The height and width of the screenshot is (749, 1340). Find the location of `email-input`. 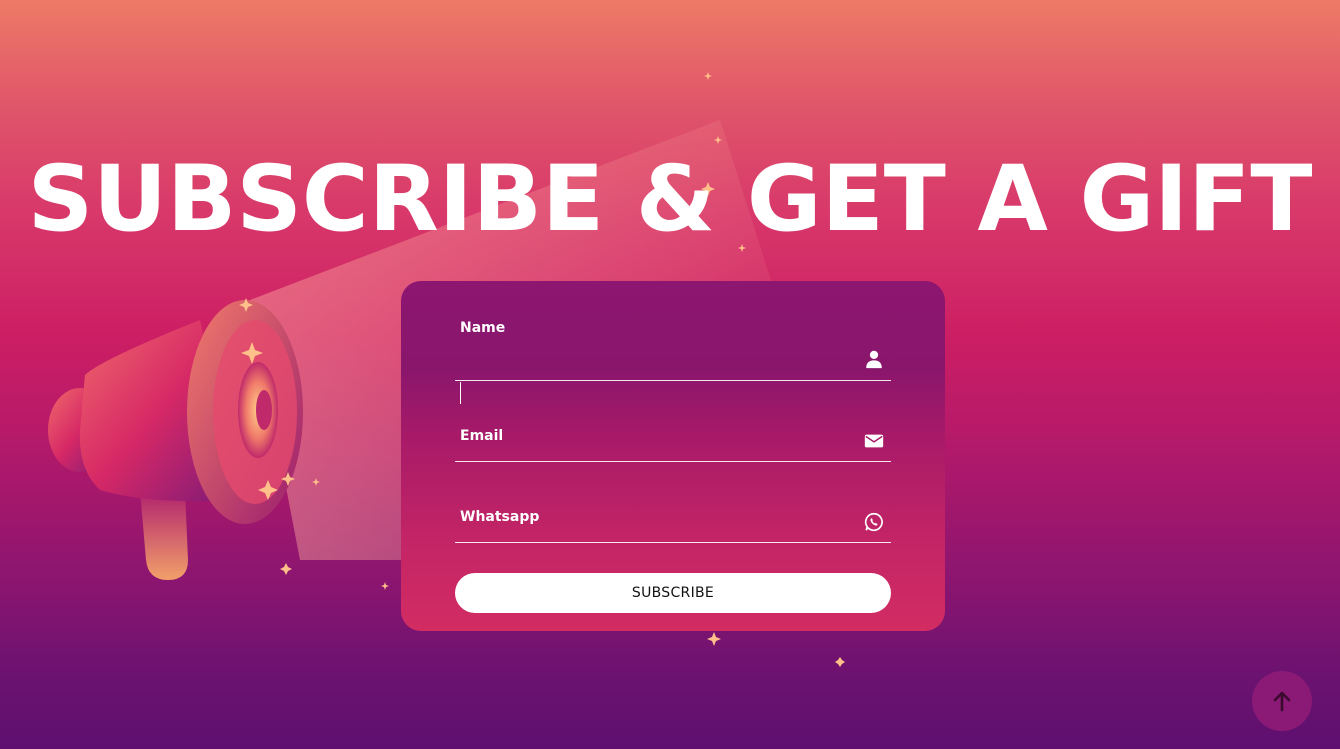

email-input is located at coordinates (654, 436).